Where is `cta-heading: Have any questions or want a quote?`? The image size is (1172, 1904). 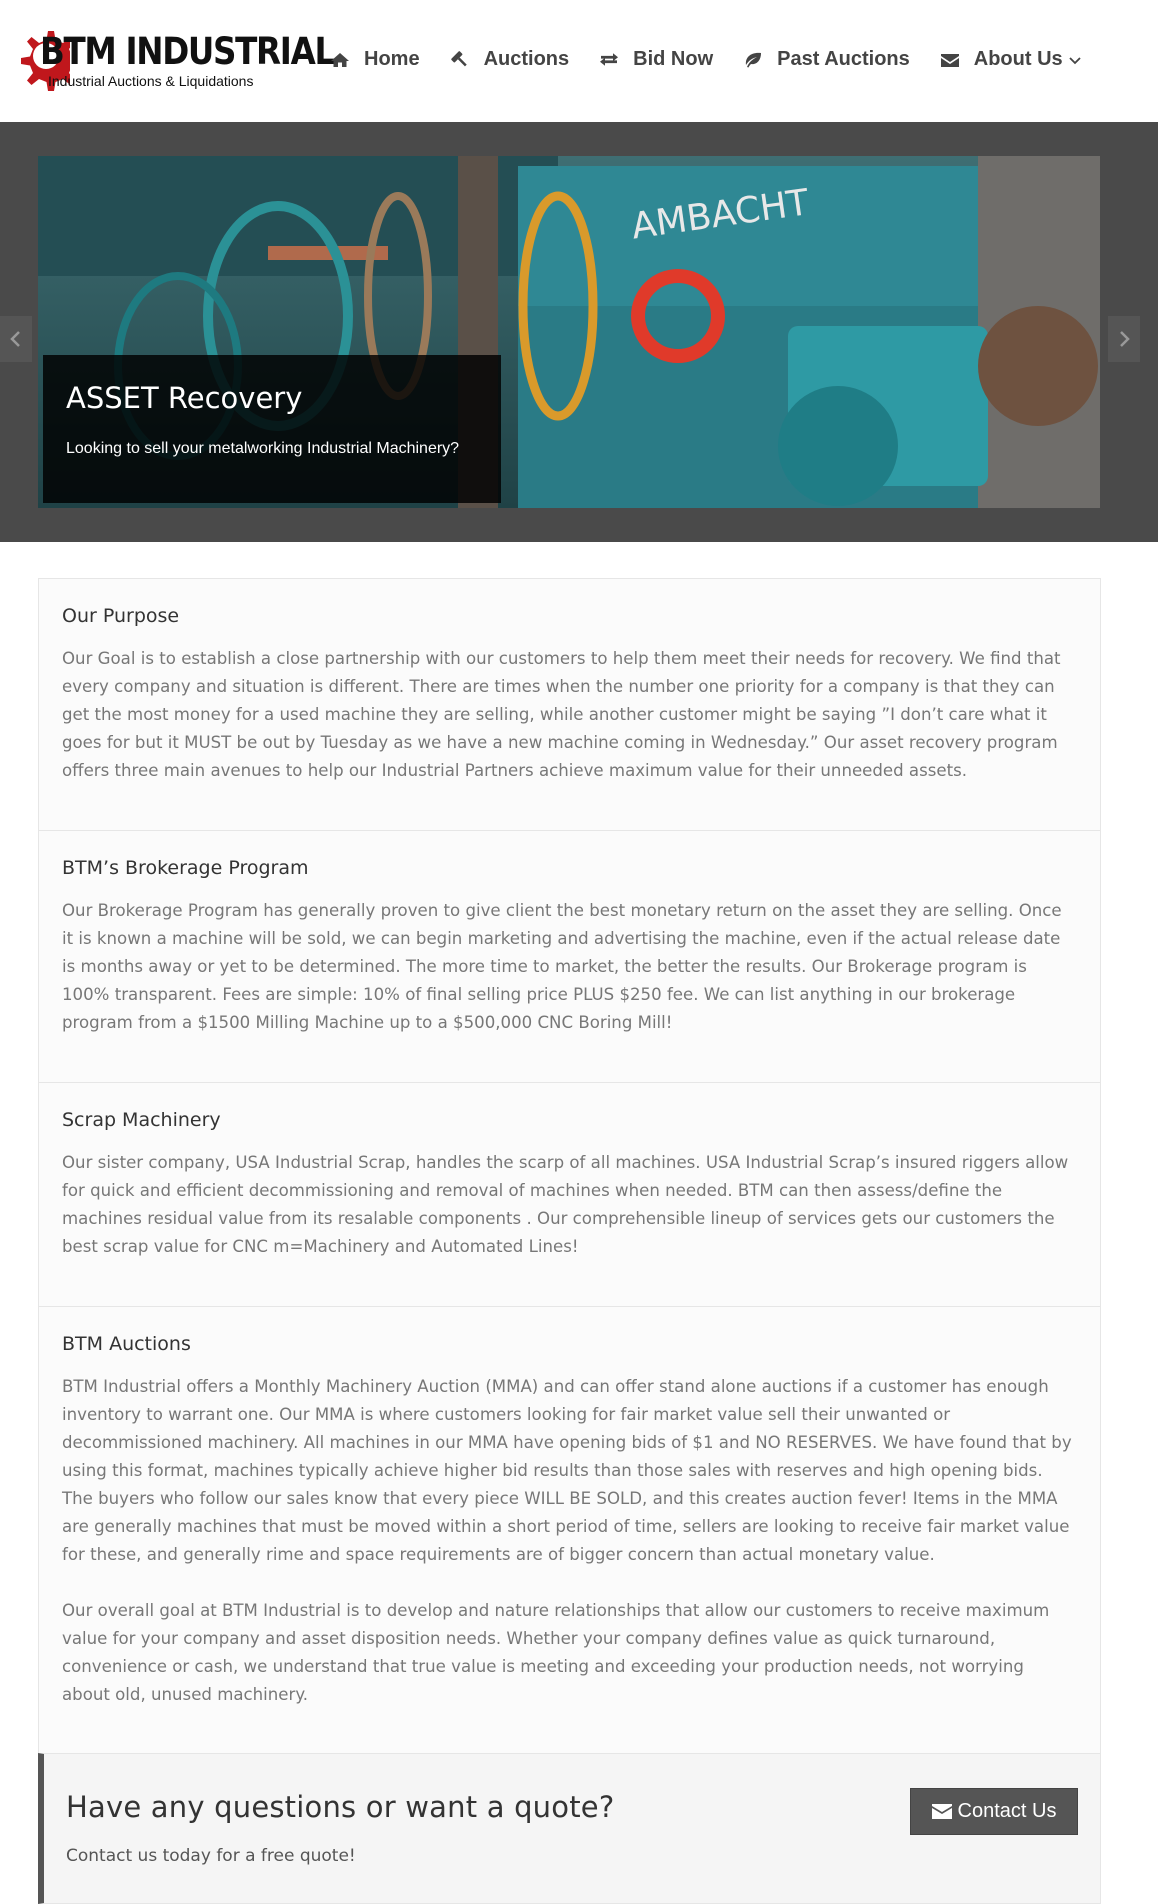
cta-heading: Have any questions or want a quote? is located at coordinates (340, 1807).